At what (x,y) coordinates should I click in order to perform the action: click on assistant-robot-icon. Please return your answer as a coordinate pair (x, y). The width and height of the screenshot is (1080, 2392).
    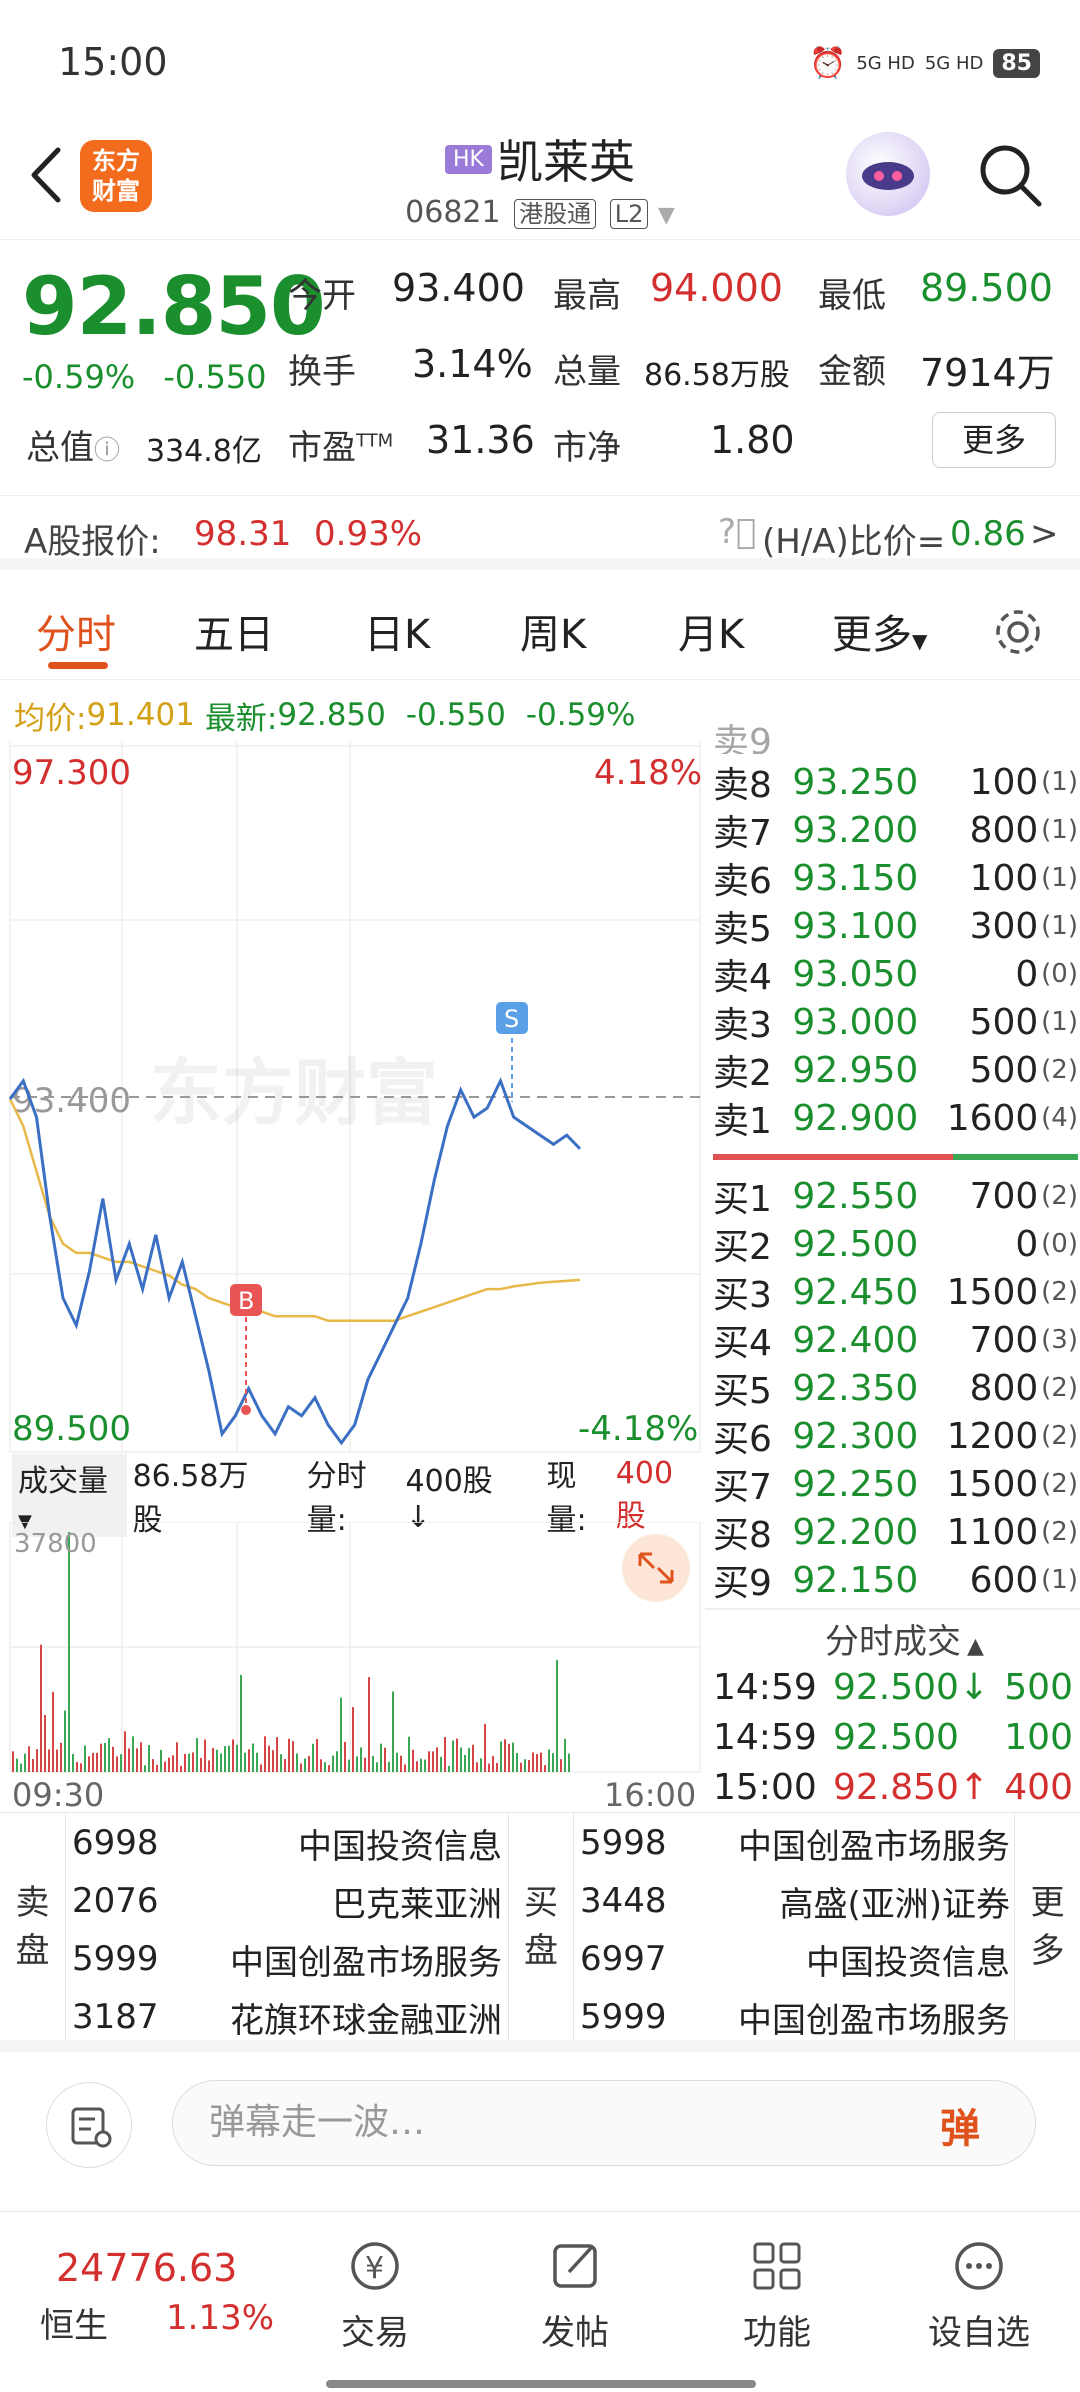
    Looking at the image, I should click on (888, 174).